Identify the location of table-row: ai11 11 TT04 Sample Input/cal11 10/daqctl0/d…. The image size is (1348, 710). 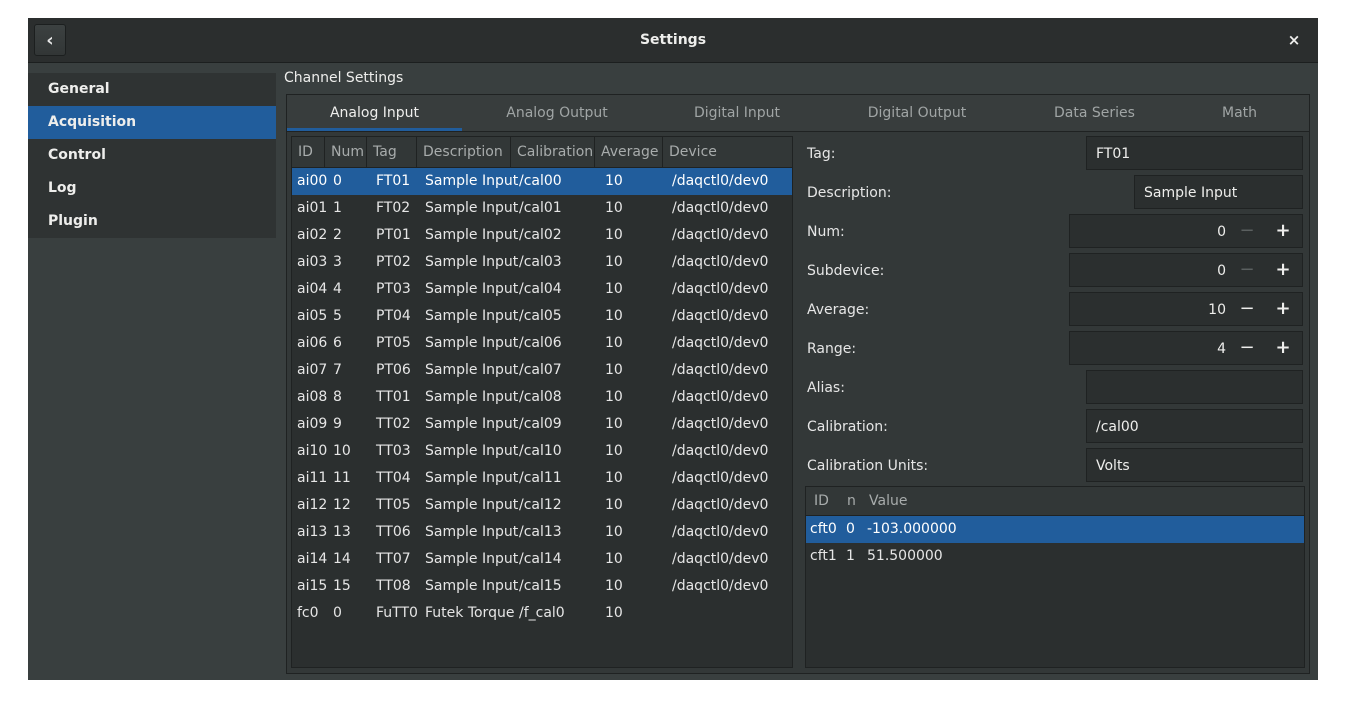
(542, 478).